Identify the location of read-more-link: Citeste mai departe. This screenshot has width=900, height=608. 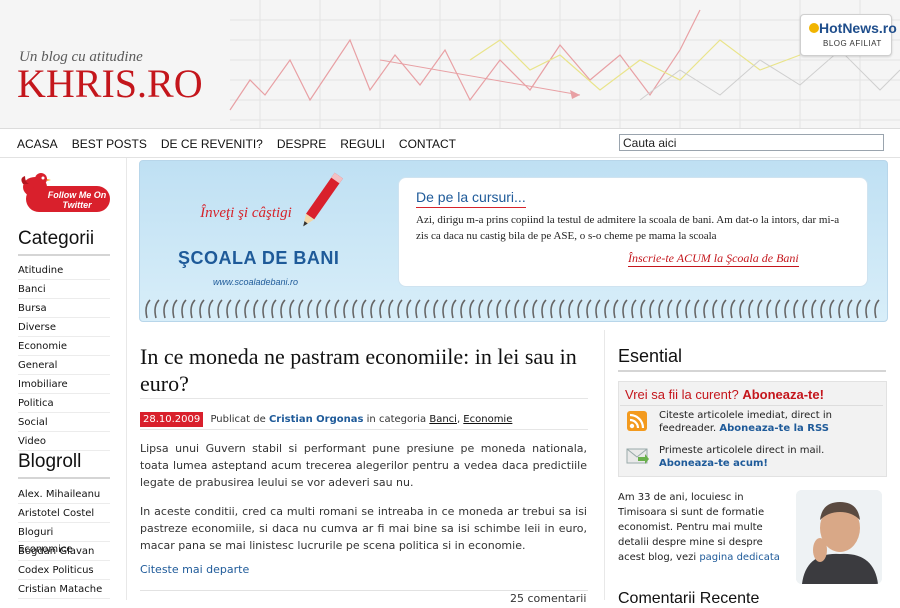
(194, 569).